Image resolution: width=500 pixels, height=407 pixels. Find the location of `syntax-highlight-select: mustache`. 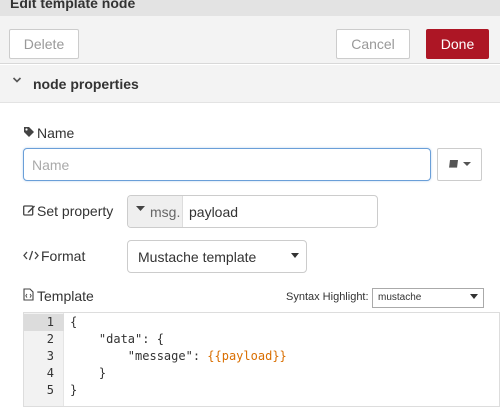

syntax-highlight-select: mustache is located at coordinates (428, 298).